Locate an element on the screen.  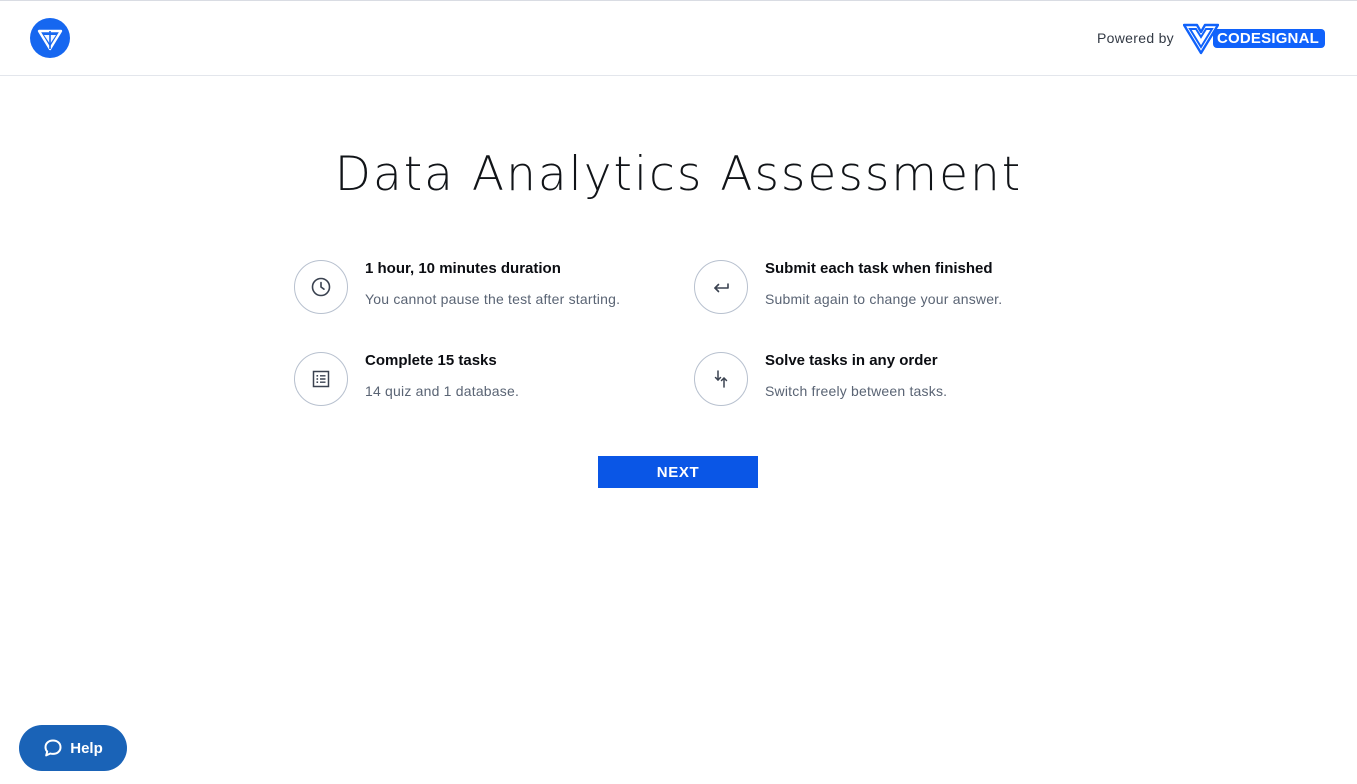
feature-title: Solve tasks in any order is located at coordinates (851, 360).